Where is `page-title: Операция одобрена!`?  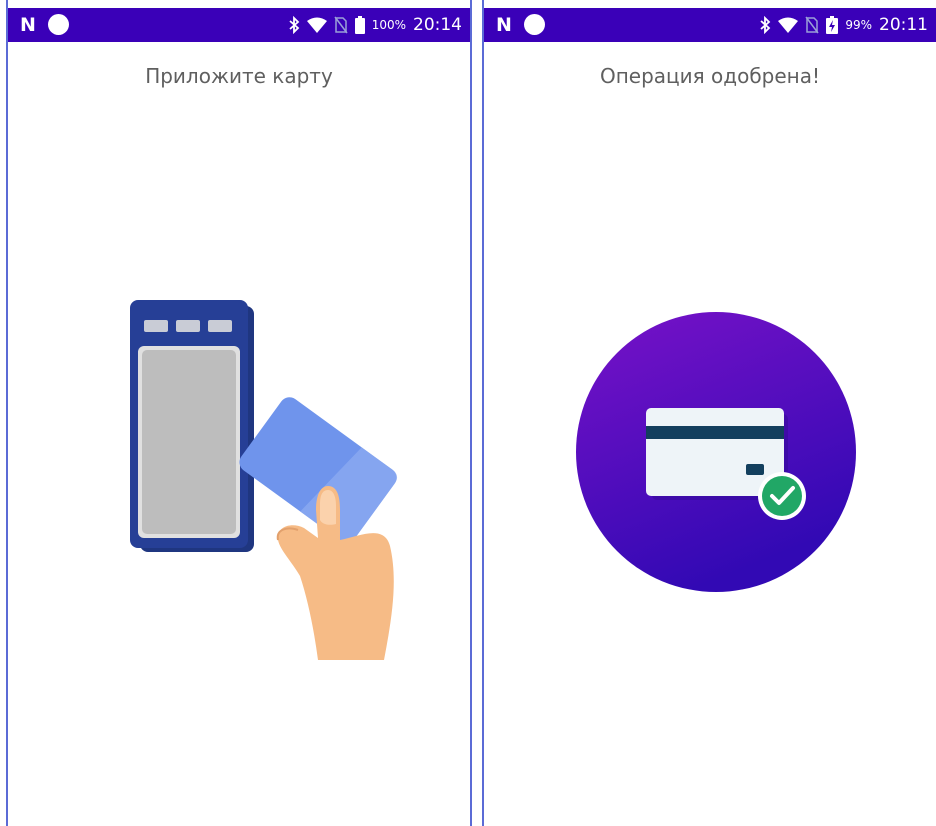
page-title: Операция одобрена! is located at coordinates (710, 76).